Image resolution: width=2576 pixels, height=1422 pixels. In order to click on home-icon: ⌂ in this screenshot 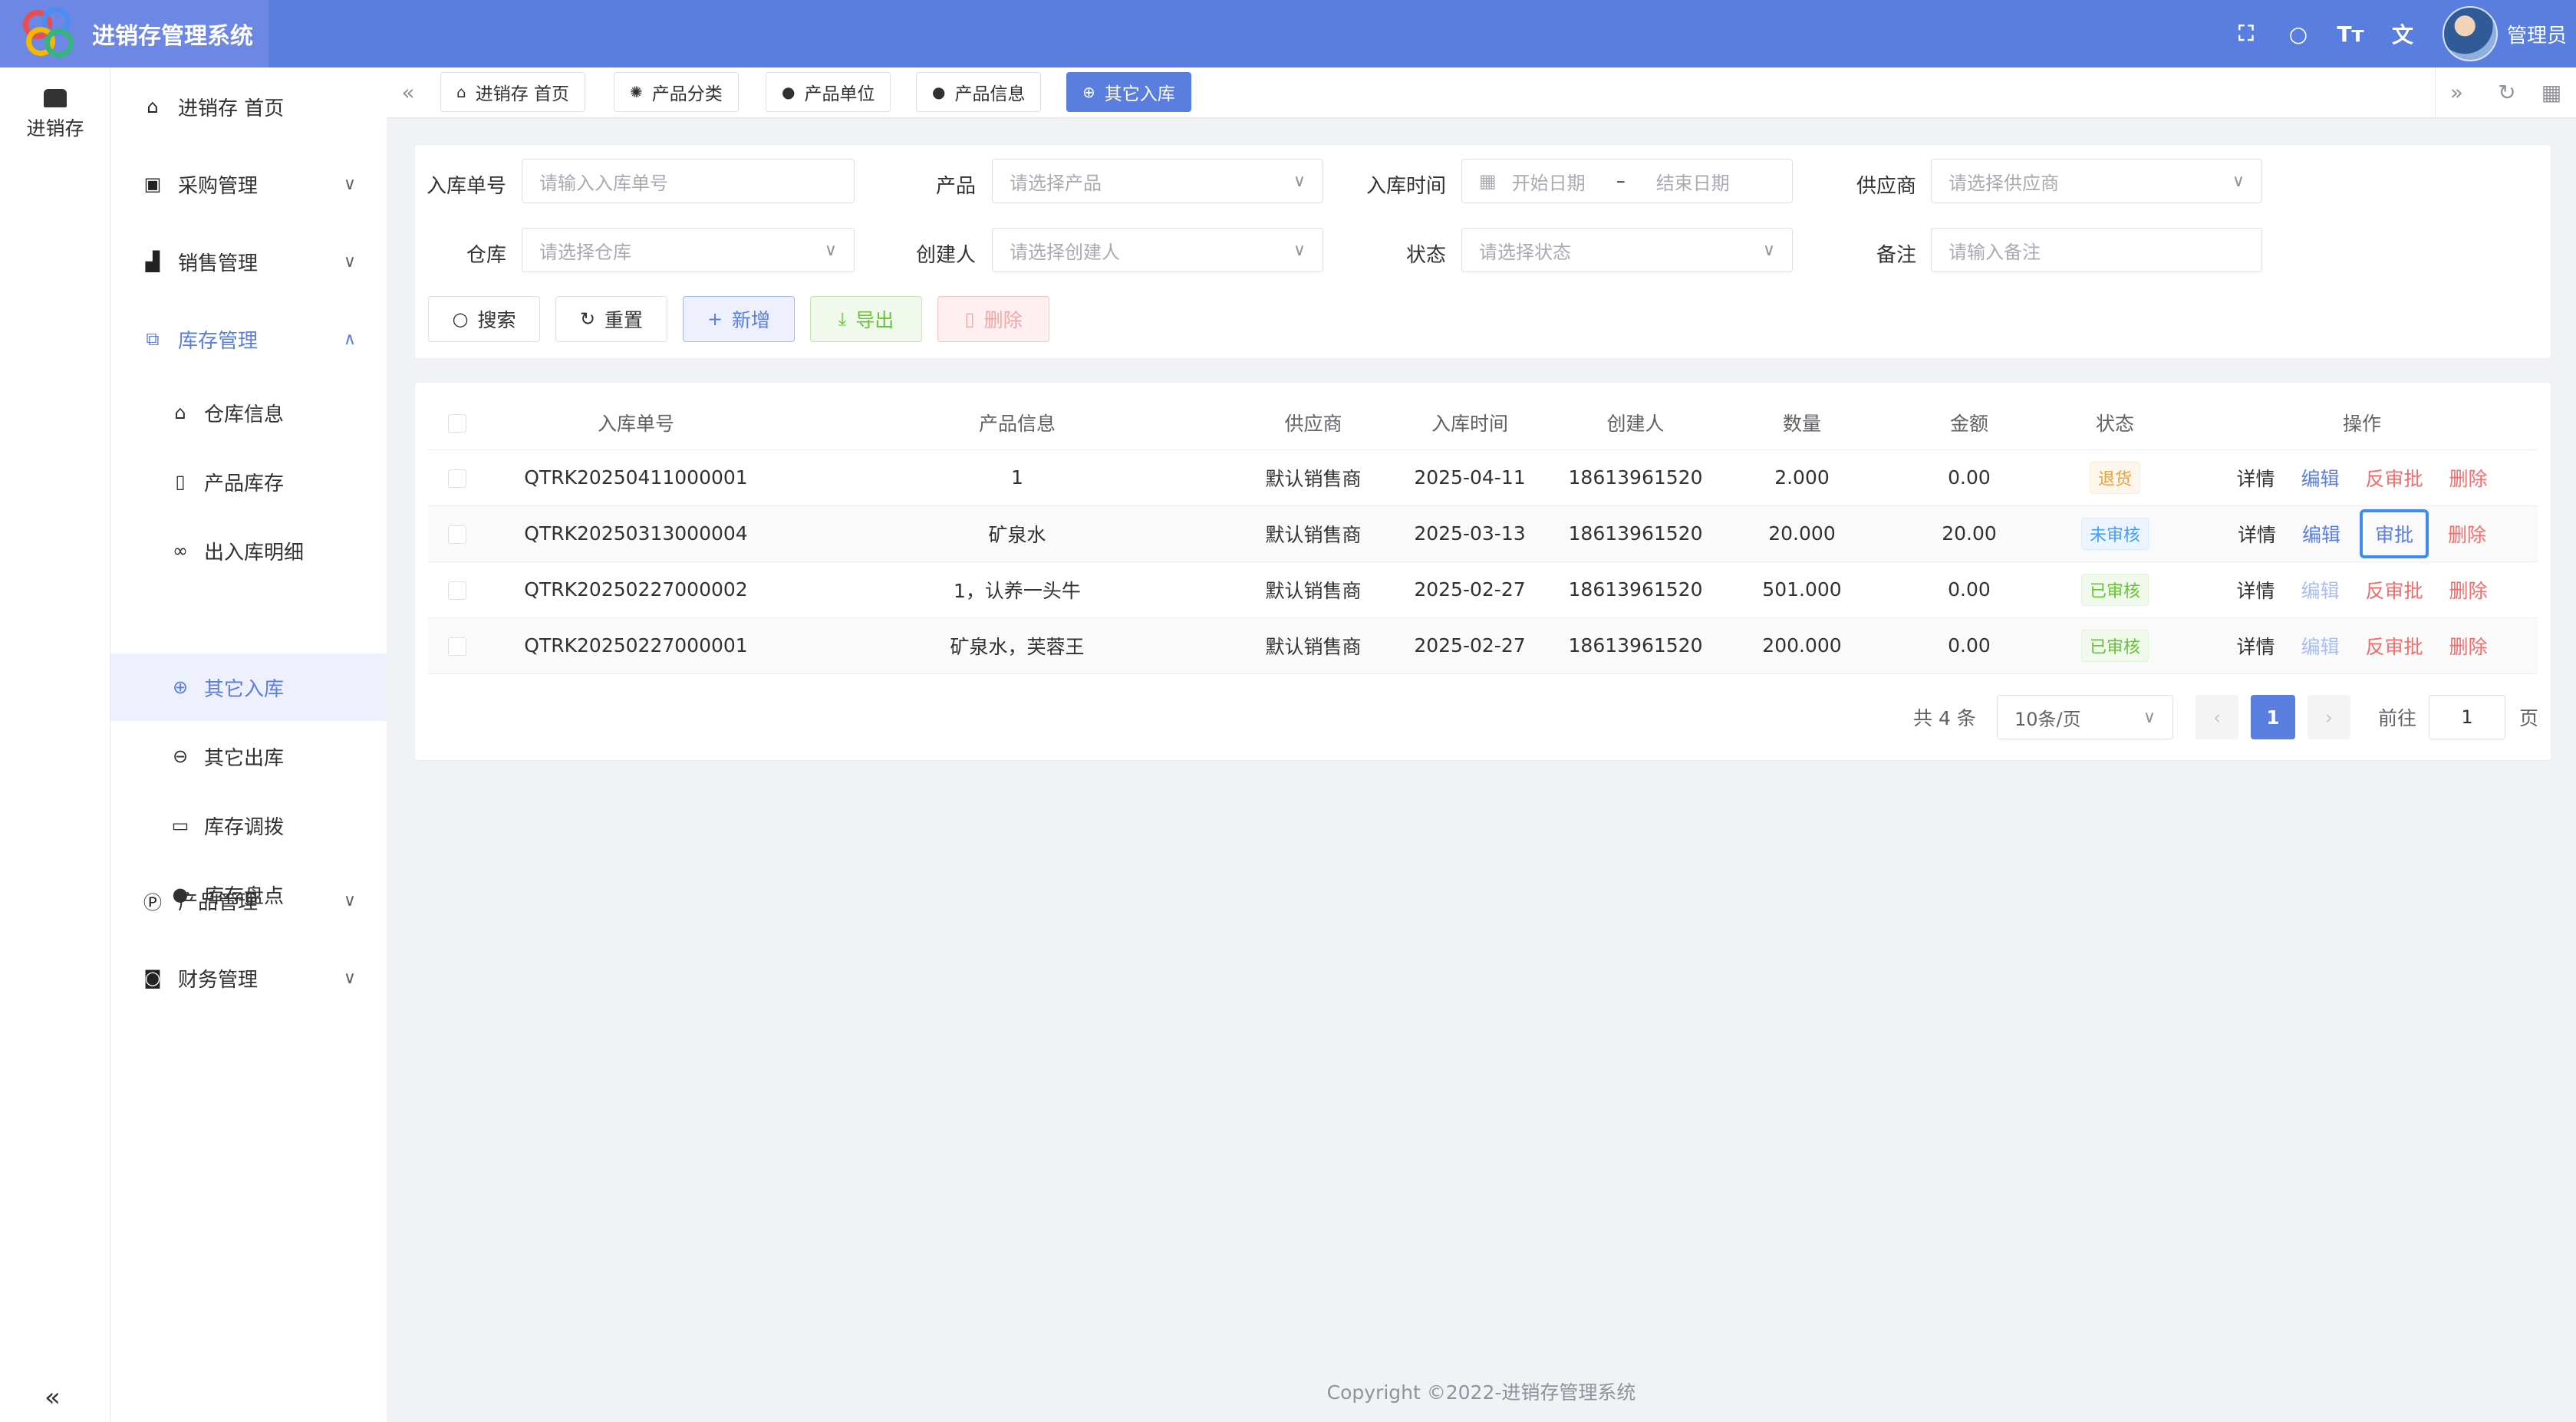, I will do `click(461, 92)`.